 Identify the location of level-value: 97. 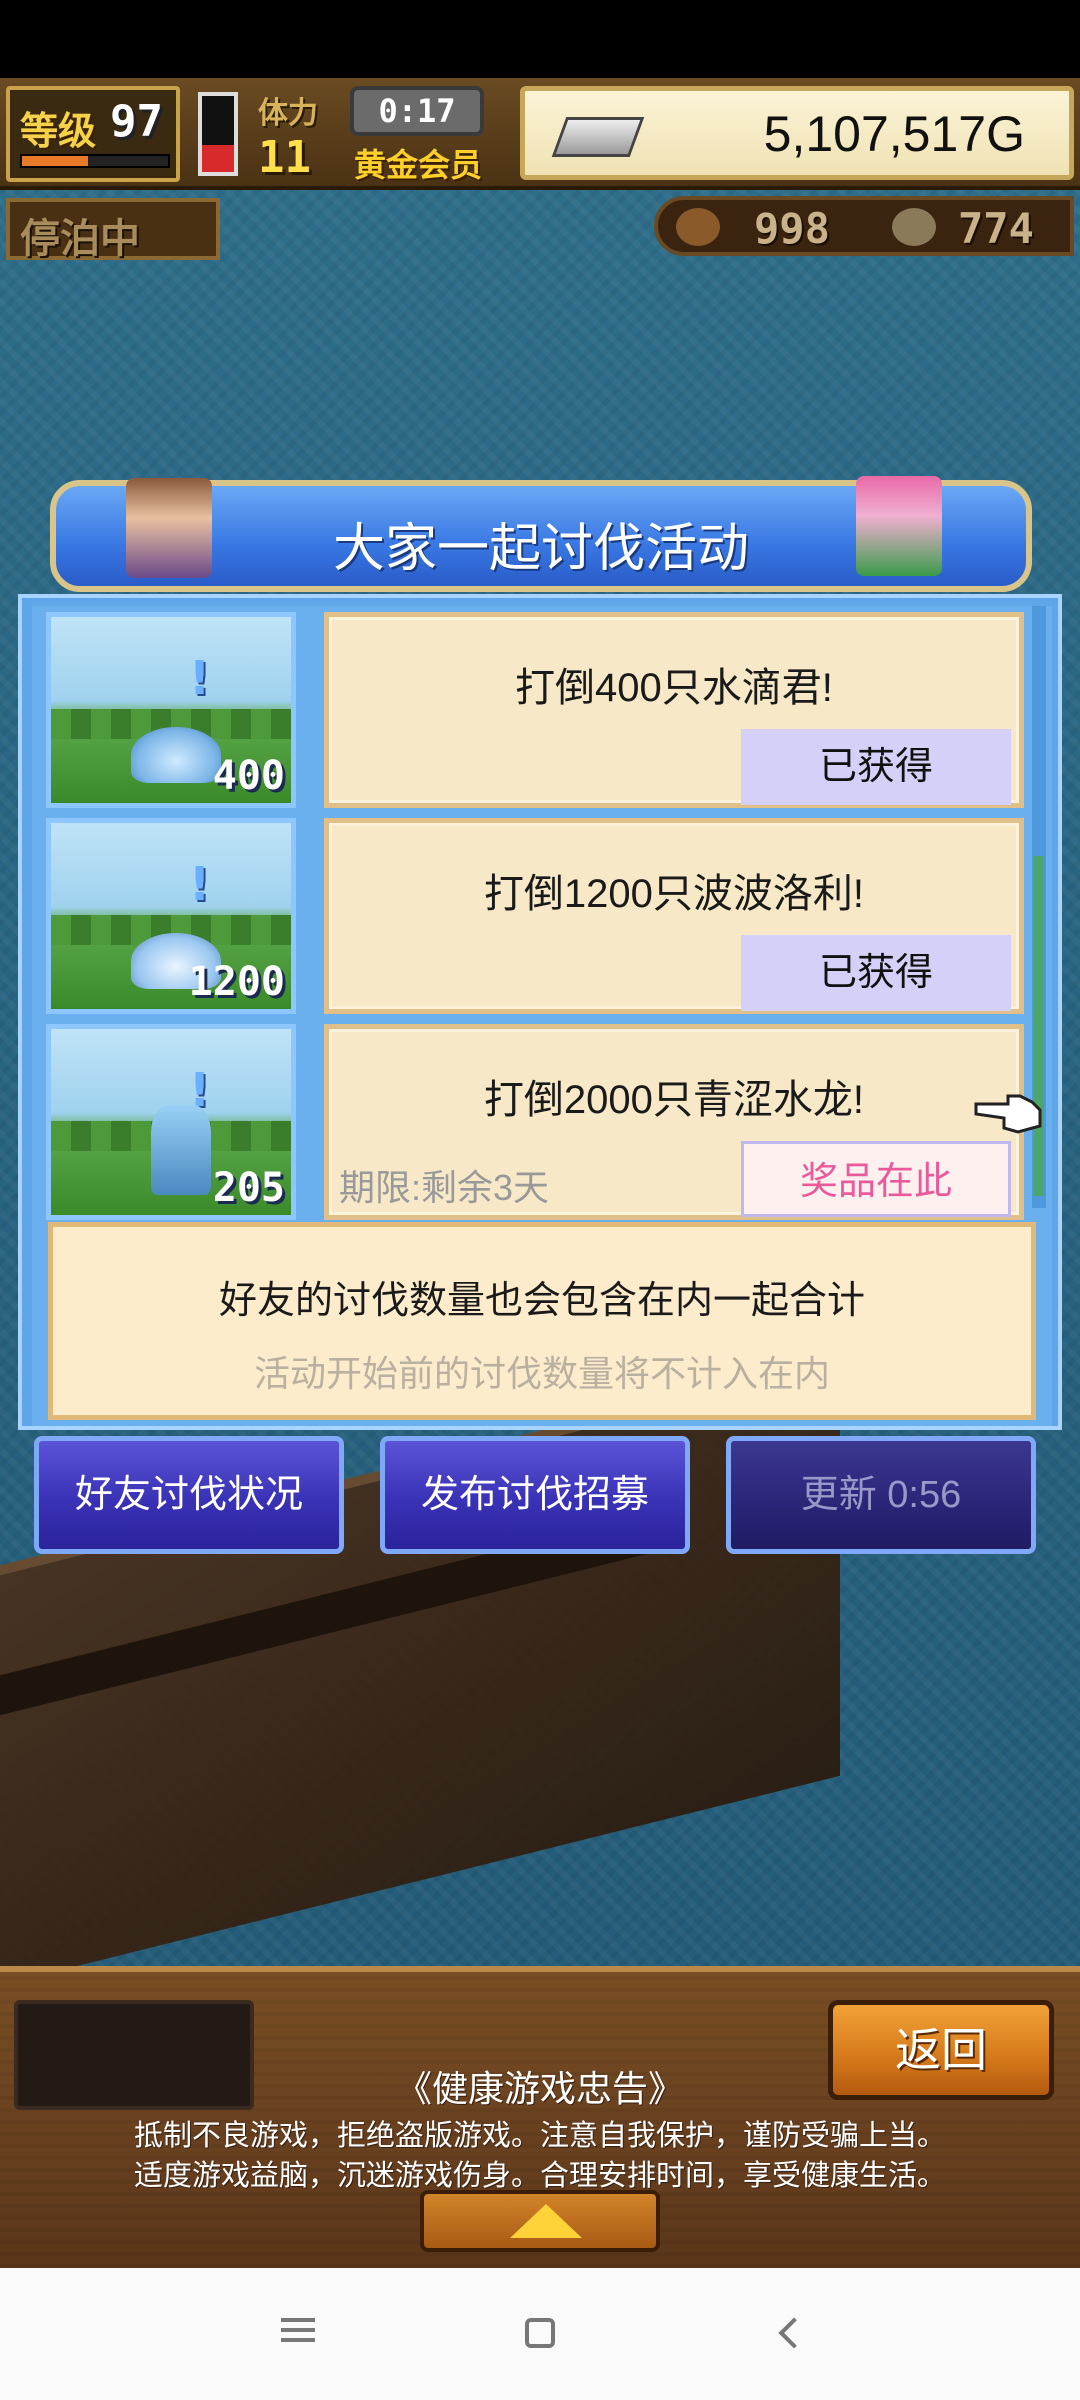
(136, 121).